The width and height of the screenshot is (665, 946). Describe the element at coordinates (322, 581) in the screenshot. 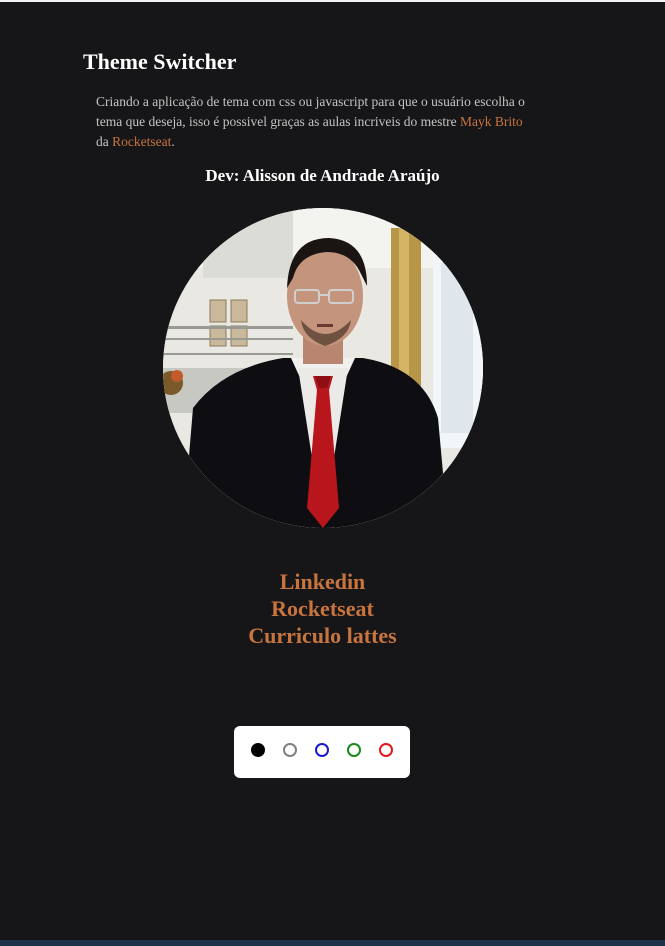

I see `linkedin-link: Linkedin` at that location.